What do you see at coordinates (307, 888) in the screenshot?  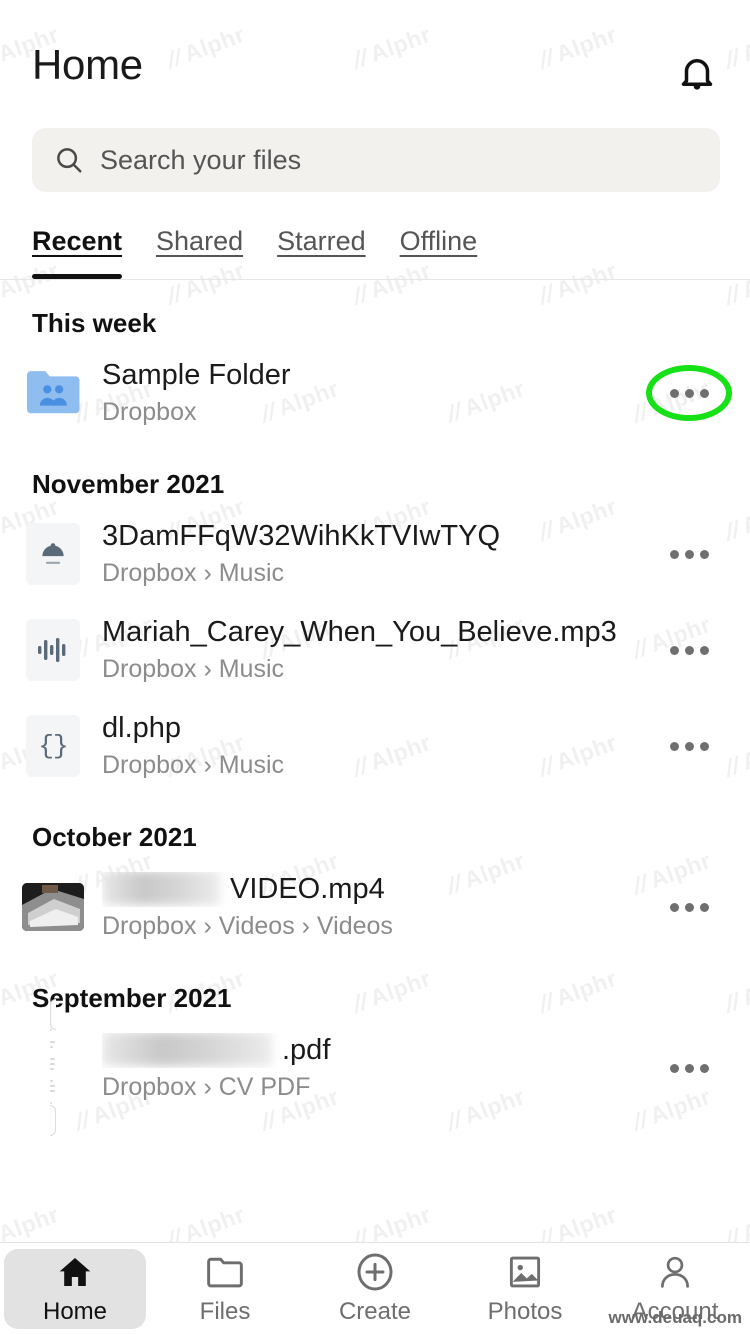 I see `file-name-suffix: VIDEO.mp4` at bounding box center [307, 888].